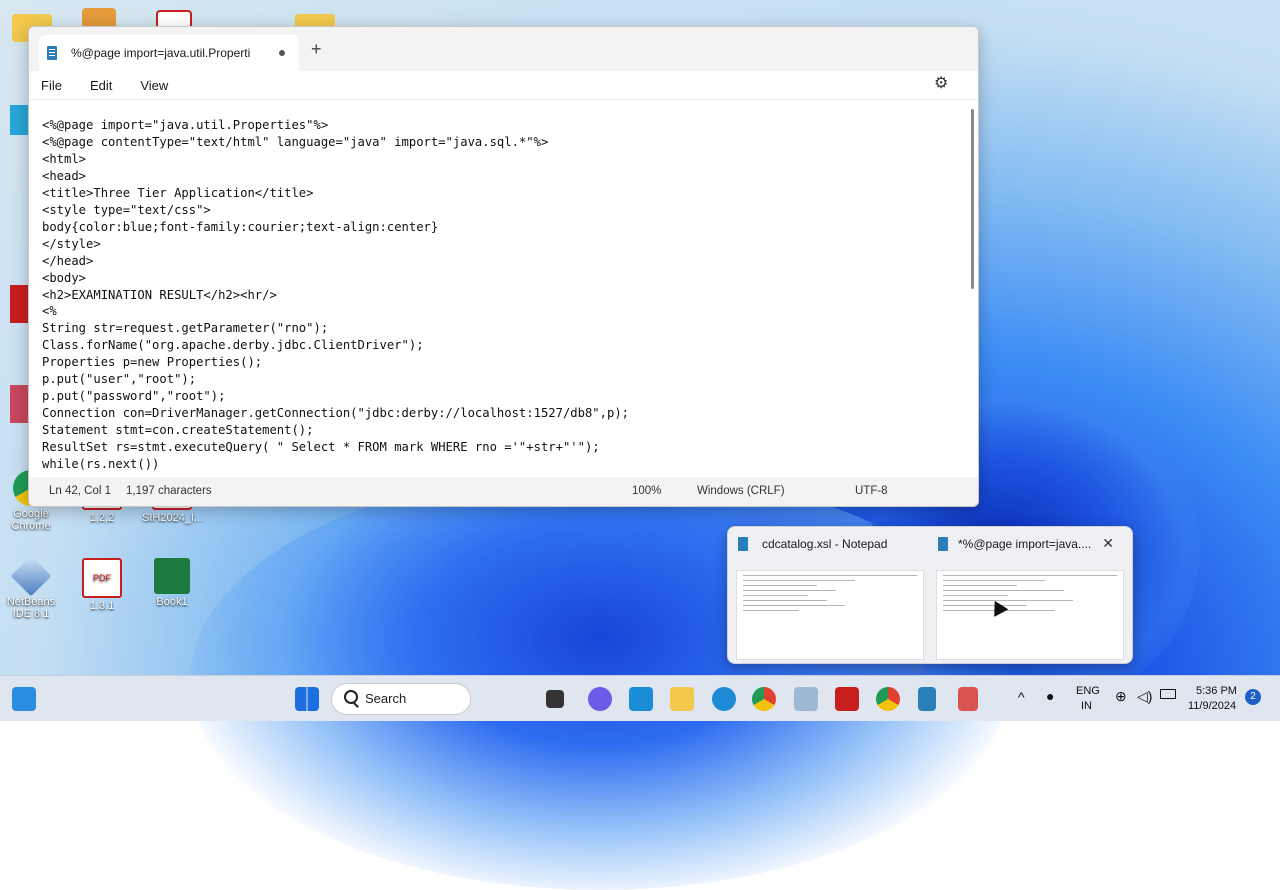  Describe the element at coordinates (185, 125) in the screenshot. I see `code-line: <%@page import="java.util.Properties"%>` at that location.